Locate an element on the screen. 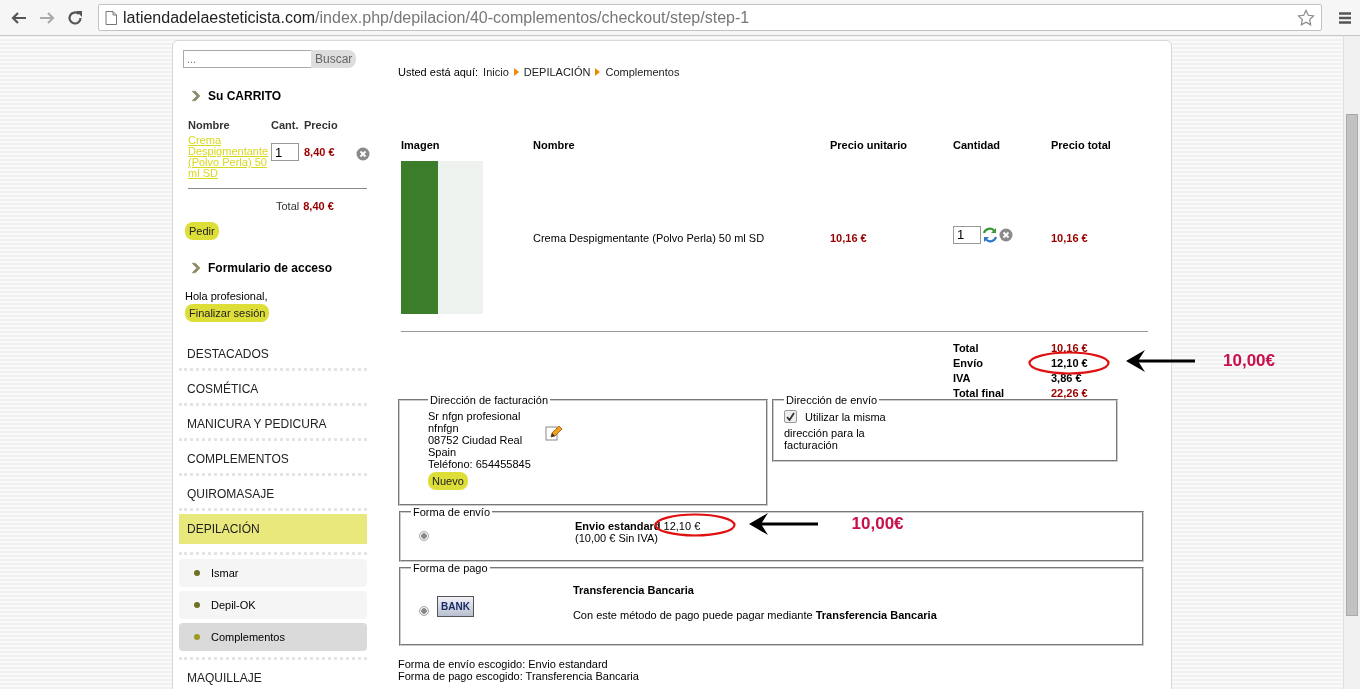  menu-item: MANICURA Y PEDICURA is located at coordinates (273, 423).